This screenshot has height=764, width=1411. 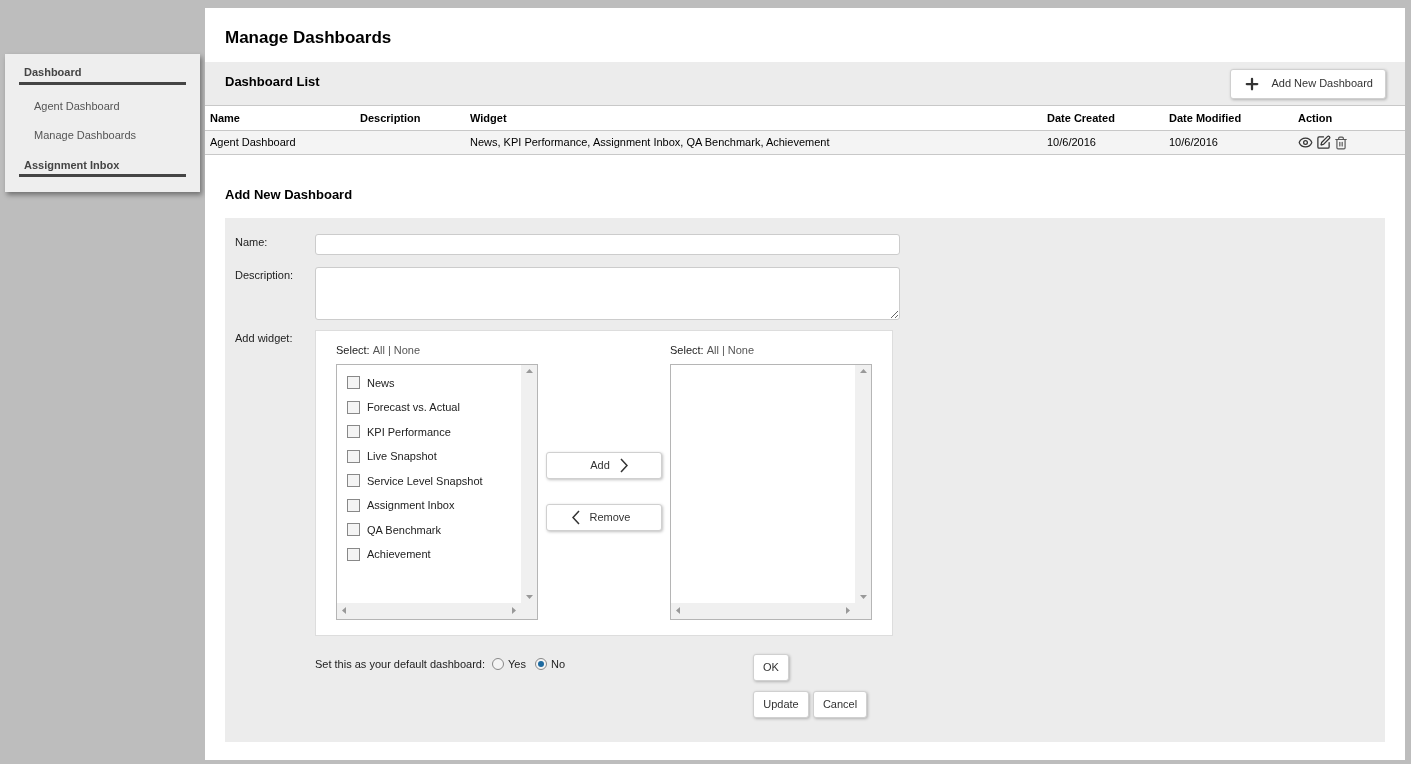 I want to click on widget-option: QA Benchmark, so click(x=404, y=529).